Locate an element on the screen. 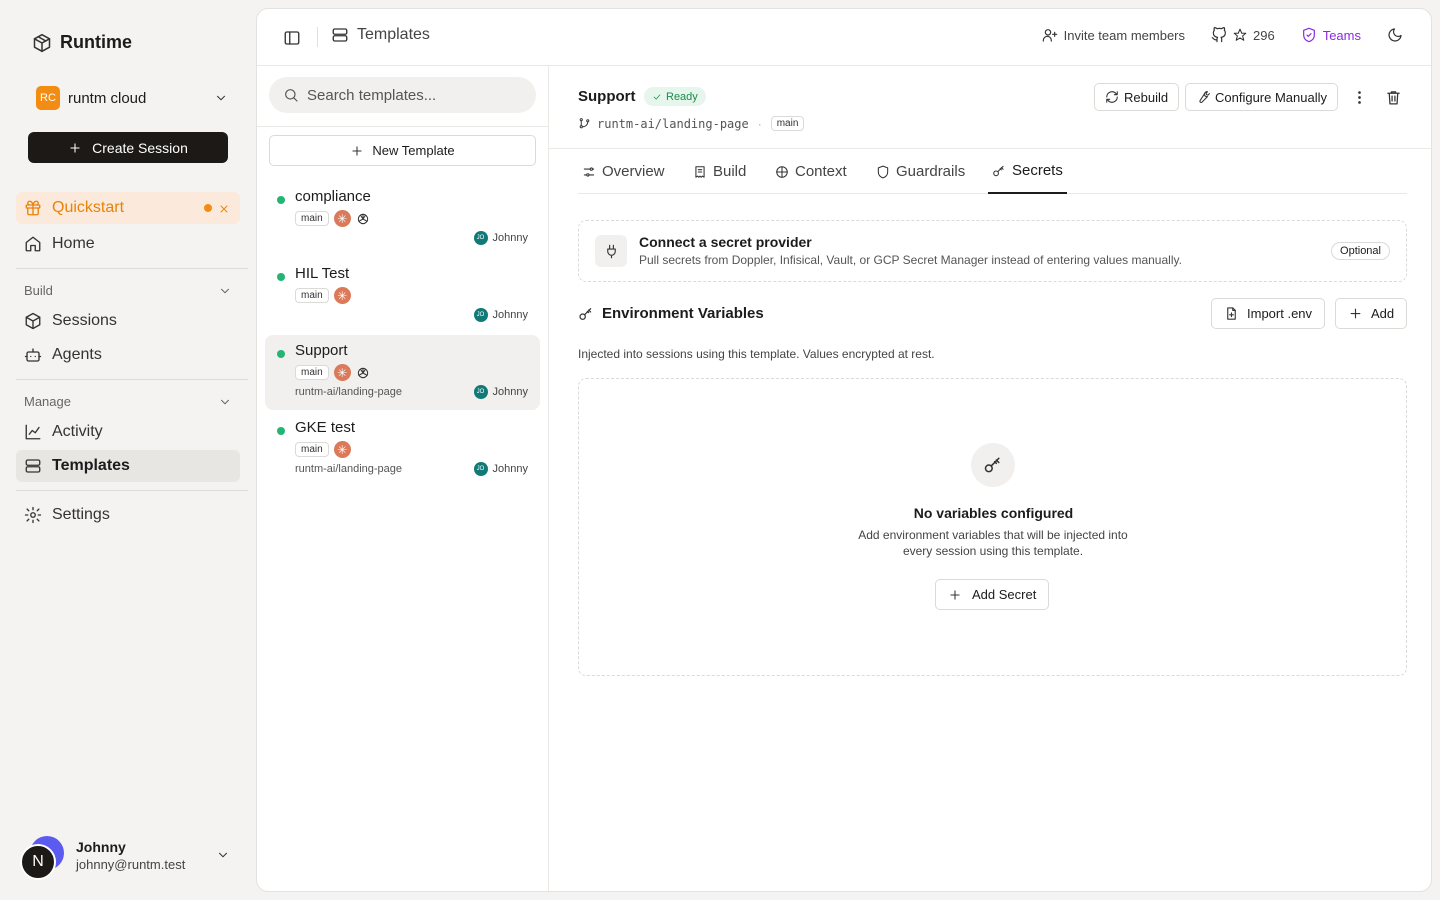  theme-toggle-button is located at coordinates (1395, 35).